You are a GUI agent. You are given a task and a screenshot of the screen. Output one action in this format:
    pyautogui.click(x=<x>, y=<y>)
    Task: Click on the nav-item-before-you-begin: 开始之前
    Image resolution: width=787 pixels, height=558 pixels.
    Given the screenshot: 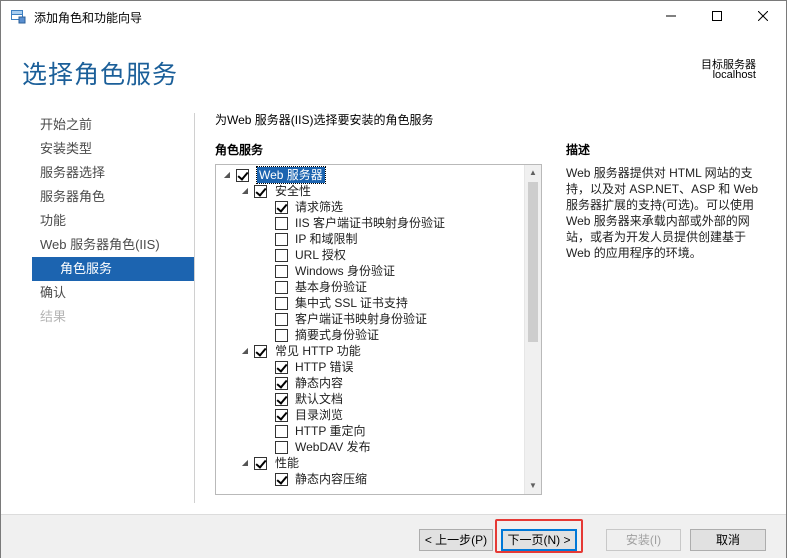 What is the action you would take?
    pyautogui.click(x=113, y=125)
    